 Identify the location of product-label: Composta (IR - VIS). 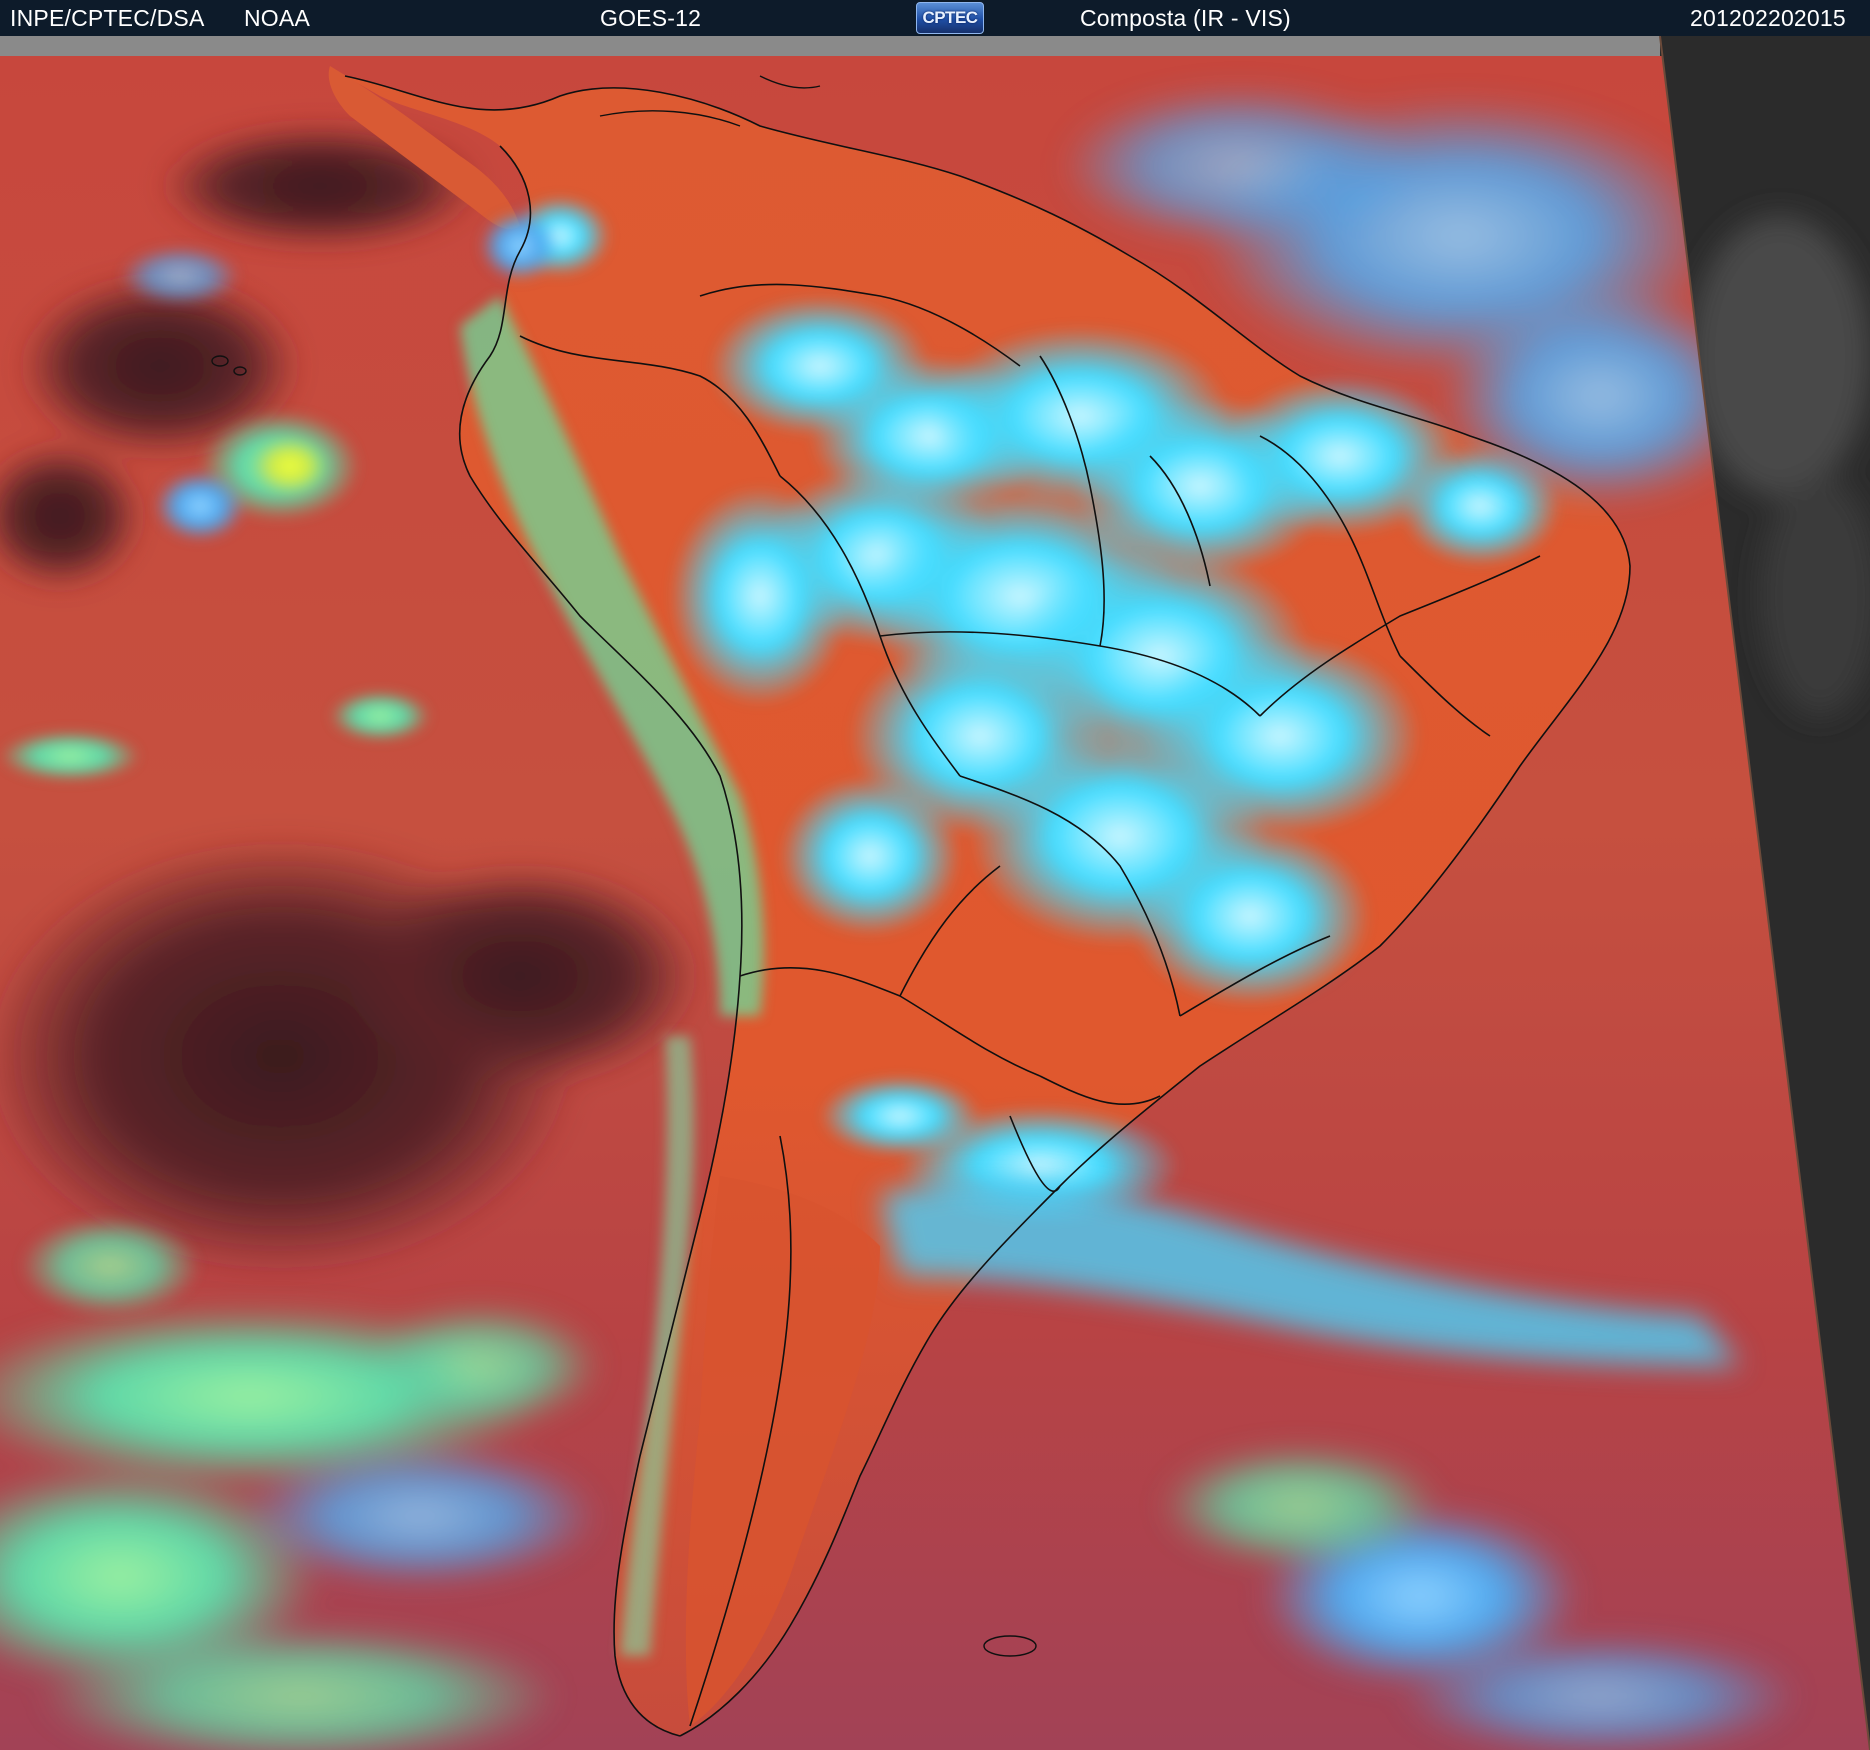
(1185, 18).